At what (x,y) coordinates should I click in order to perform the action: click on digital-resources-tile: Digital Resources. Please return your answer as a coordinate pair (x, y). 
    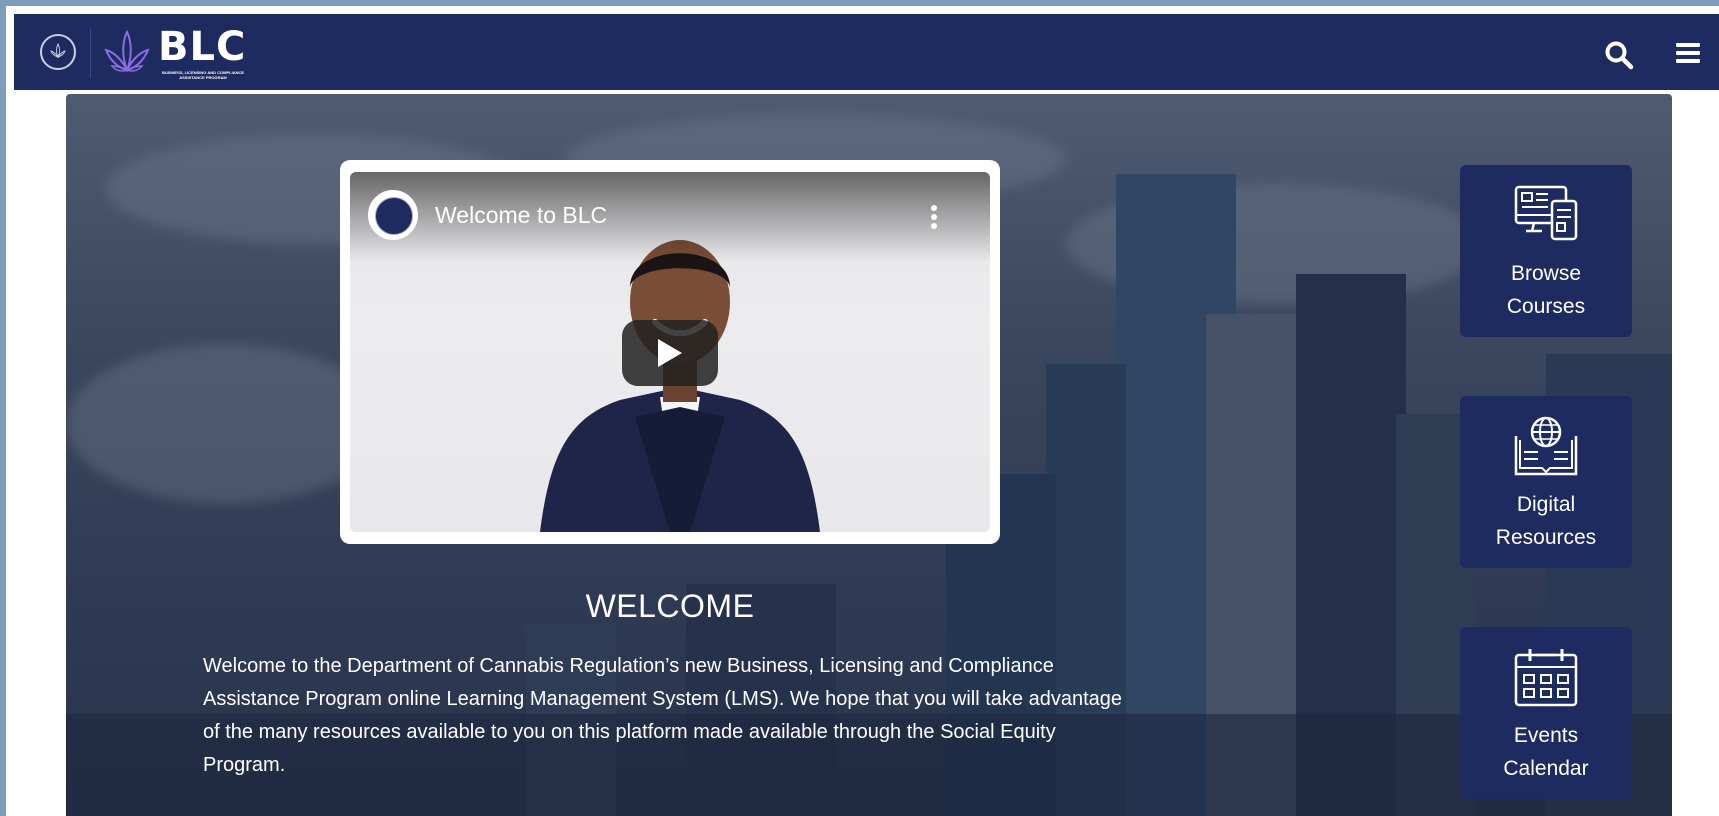
    Looking at the image, I should click on (1546, 482).